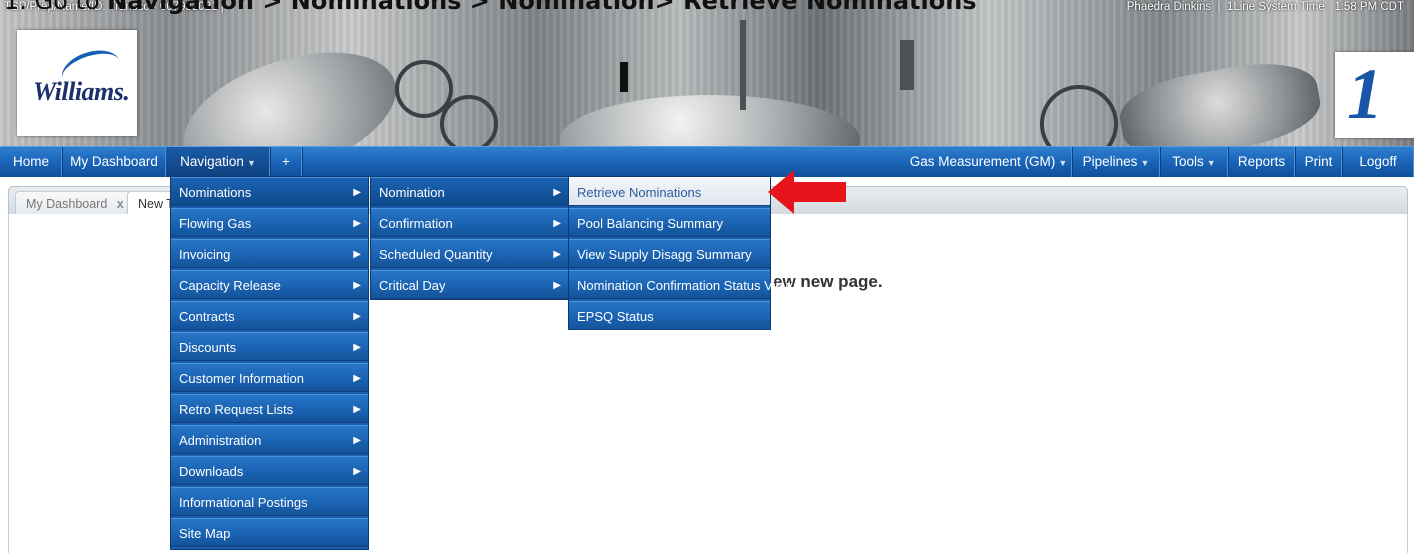 The image size is (1414, 553). What do you see at coordinates (220, 440) in the screenshot?
I see `nav-menu-item-label: Administration` at bounding box center [220, 440].